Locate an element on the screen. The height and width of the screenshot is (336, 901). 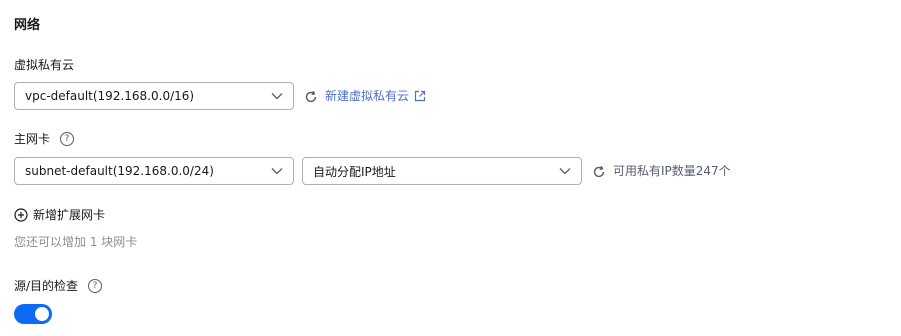
subnet-select: subnet-default(192.168.0.0/24) is located at coordinates (154, 171).